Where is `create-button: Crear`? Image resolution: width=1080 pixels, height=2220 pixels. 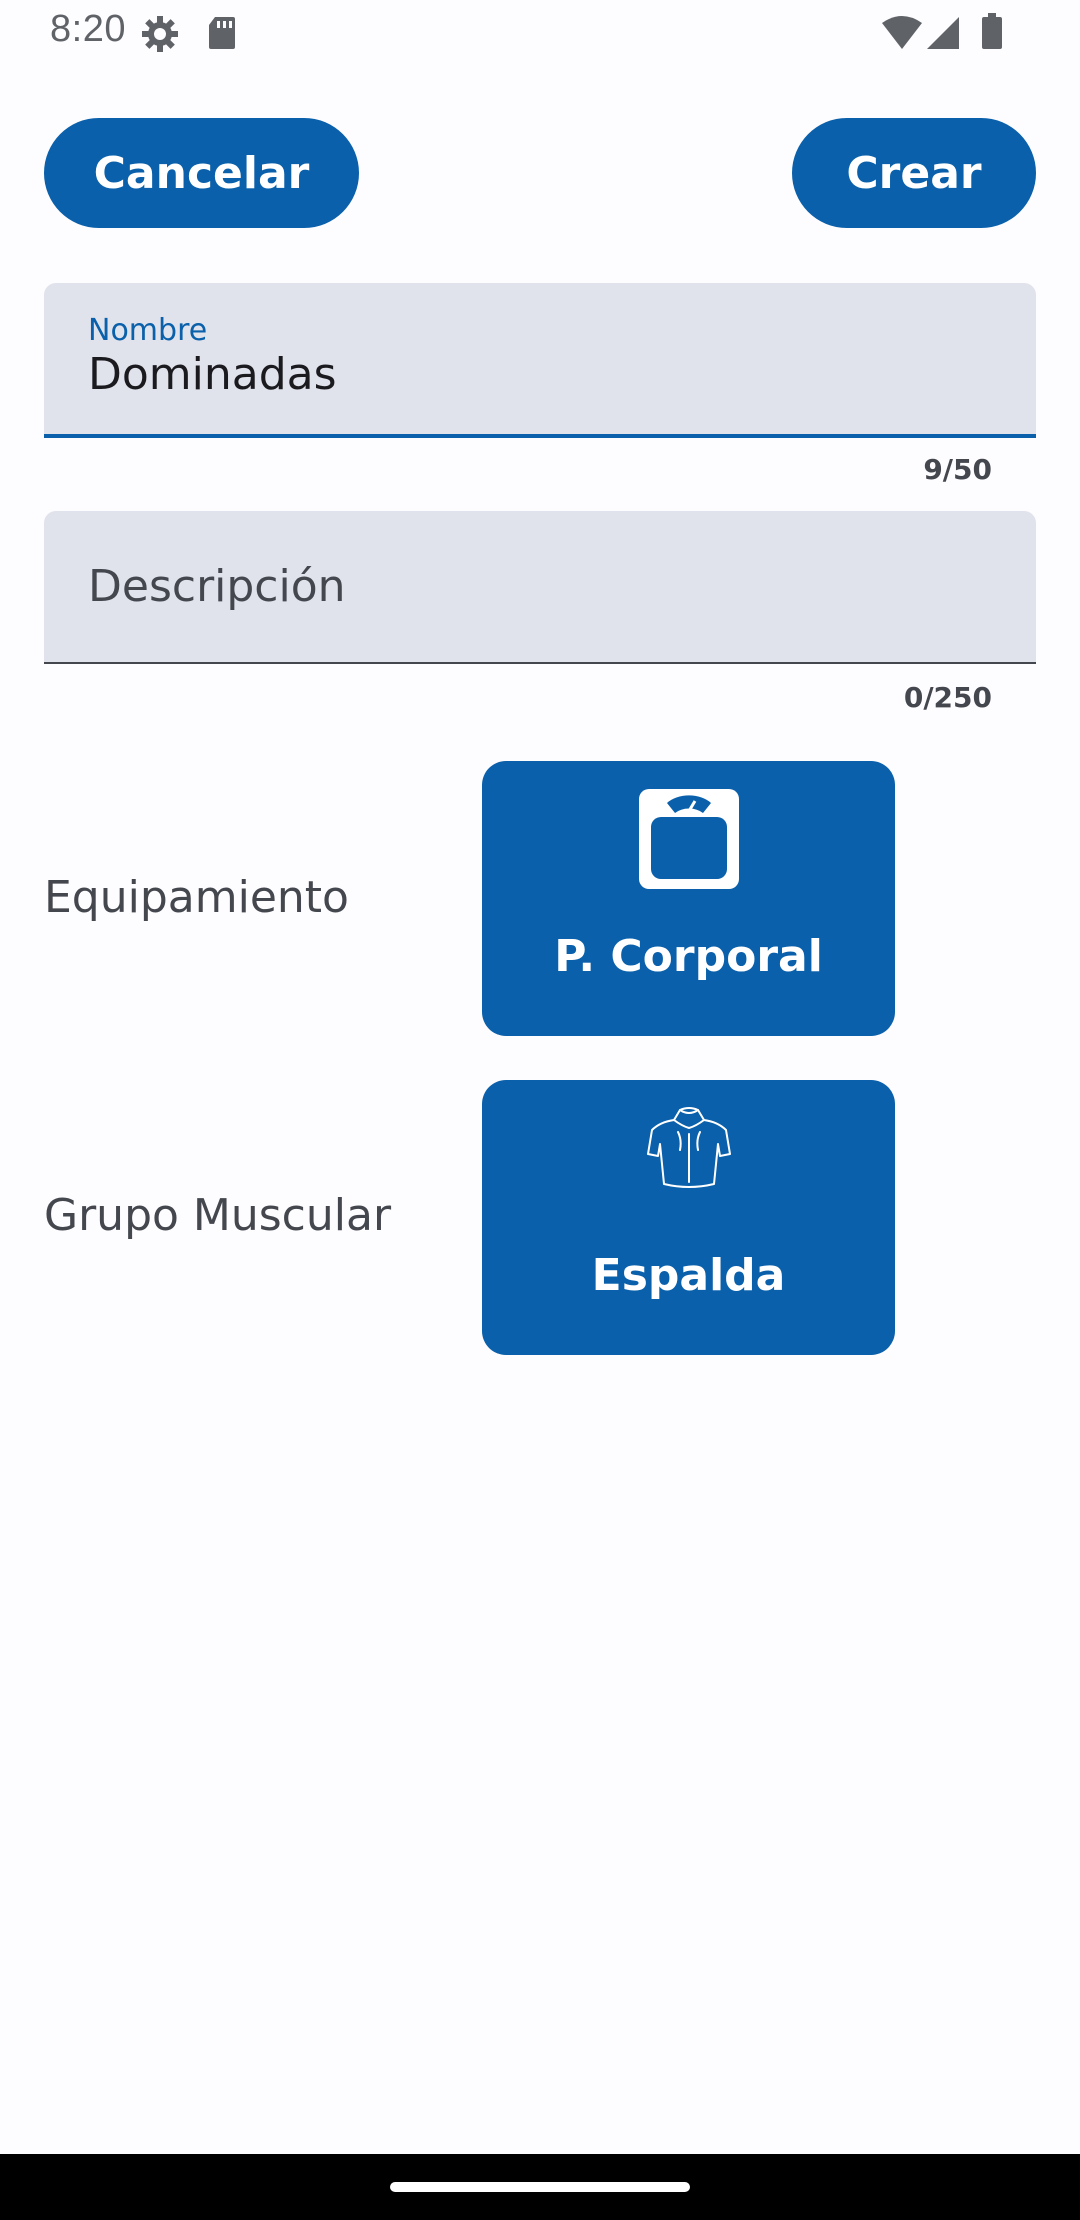 create-button: Crear is located at coordinates (914, 173).